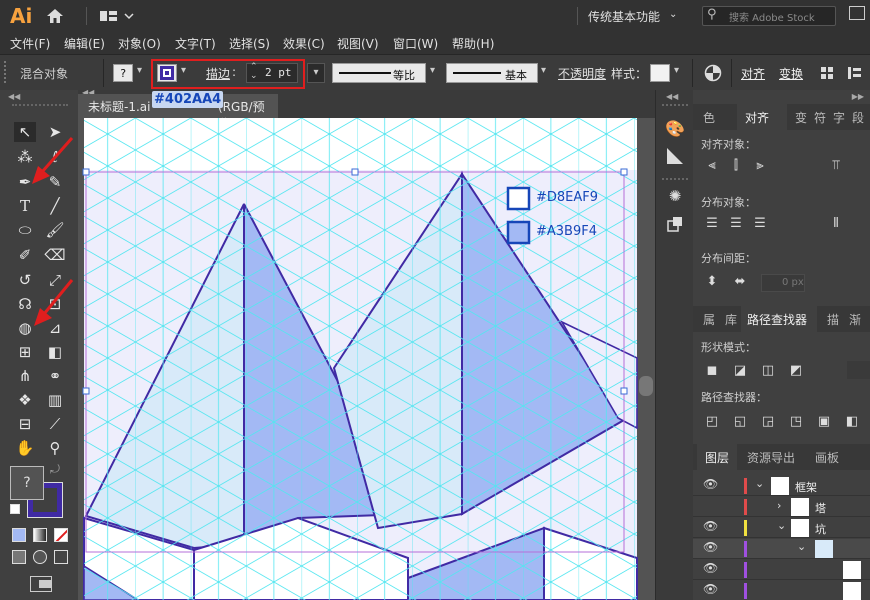  What do you see at coordinates (25, 448) in the screenshot?
I see `hand-tool-icon: ✋` at bounding box center [25, 448].